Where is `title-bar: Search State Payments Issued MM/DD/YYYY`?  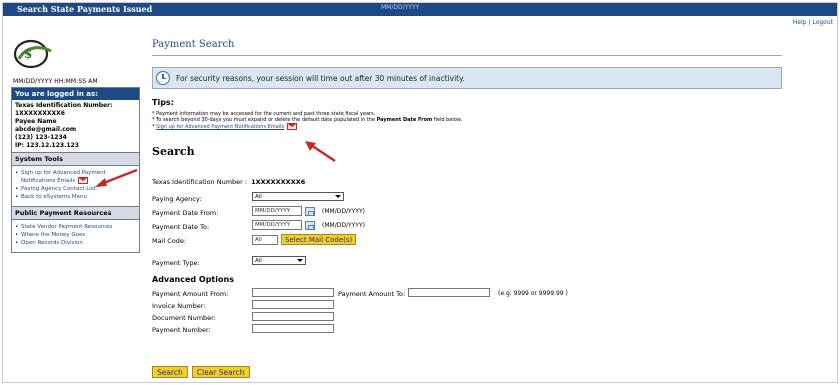
title-bar: Search State Payments Issued MM/DD/YYYY is located at coordinates (420, 9).